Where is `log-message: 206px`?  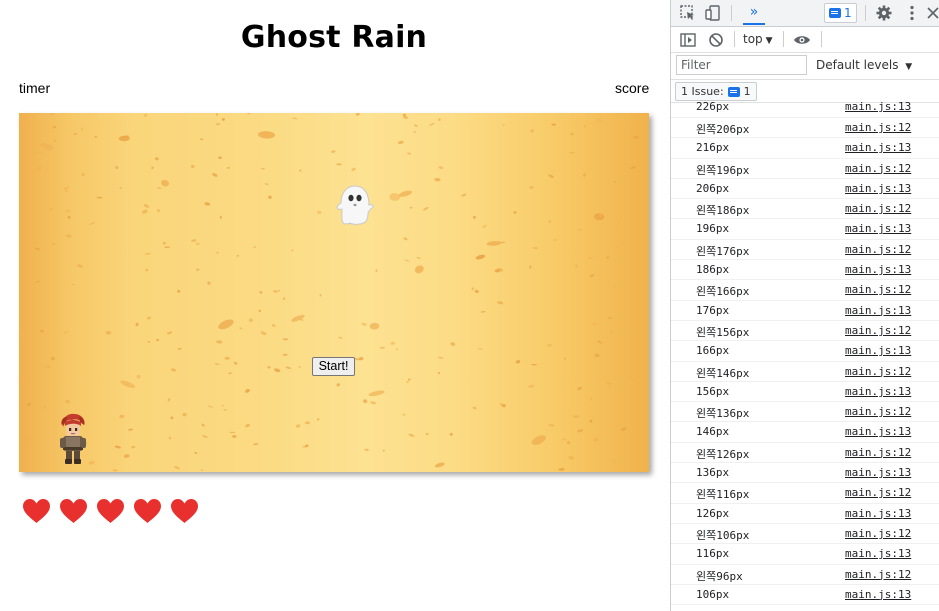
log-message: 206px is located at coordinates (713, 188).